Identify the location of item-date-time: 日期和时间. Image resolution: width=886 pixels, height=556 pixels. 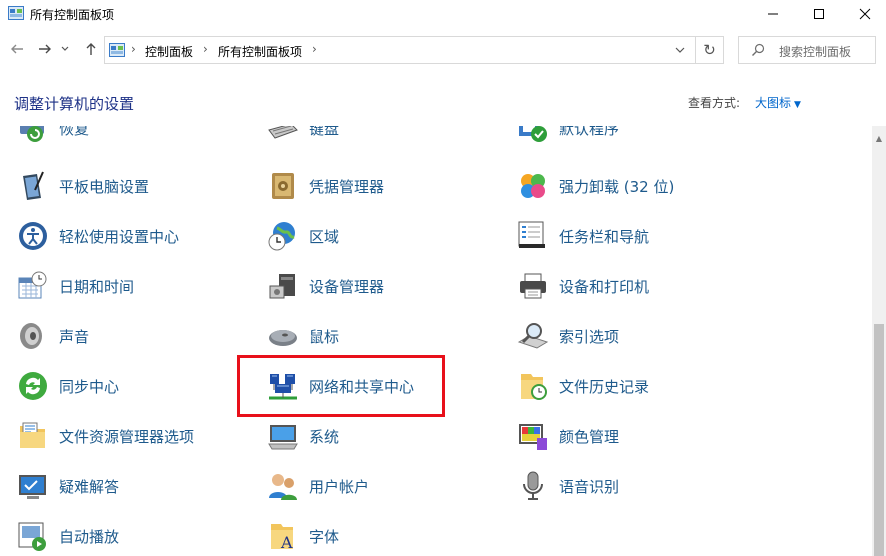
(127, 288).